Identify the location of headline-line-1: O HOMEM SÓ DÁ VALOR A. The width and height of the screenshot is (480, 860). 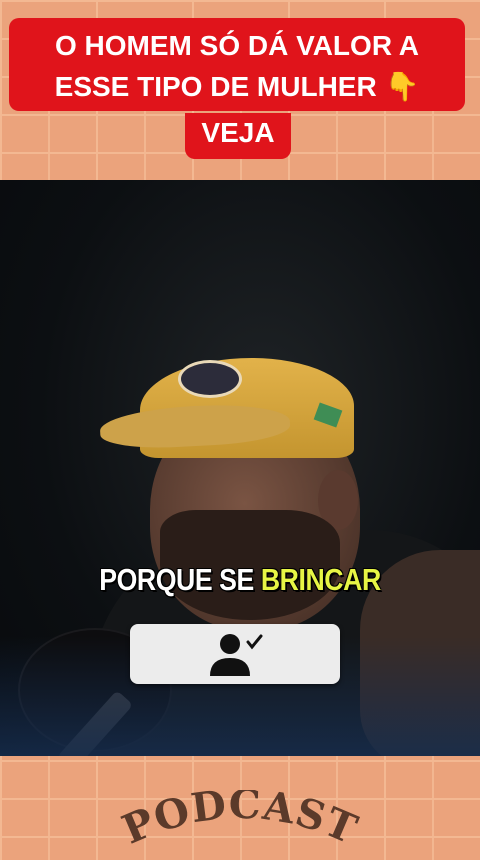
(237, 42).